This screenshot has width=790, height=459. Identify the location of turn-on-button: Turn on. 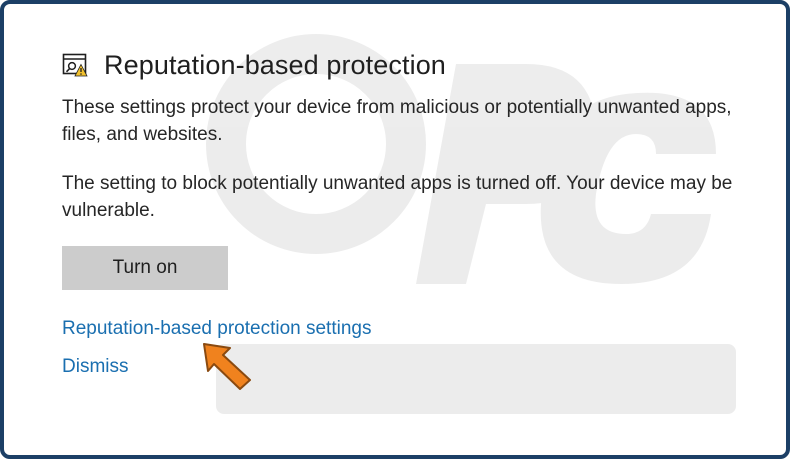
(145, 268).